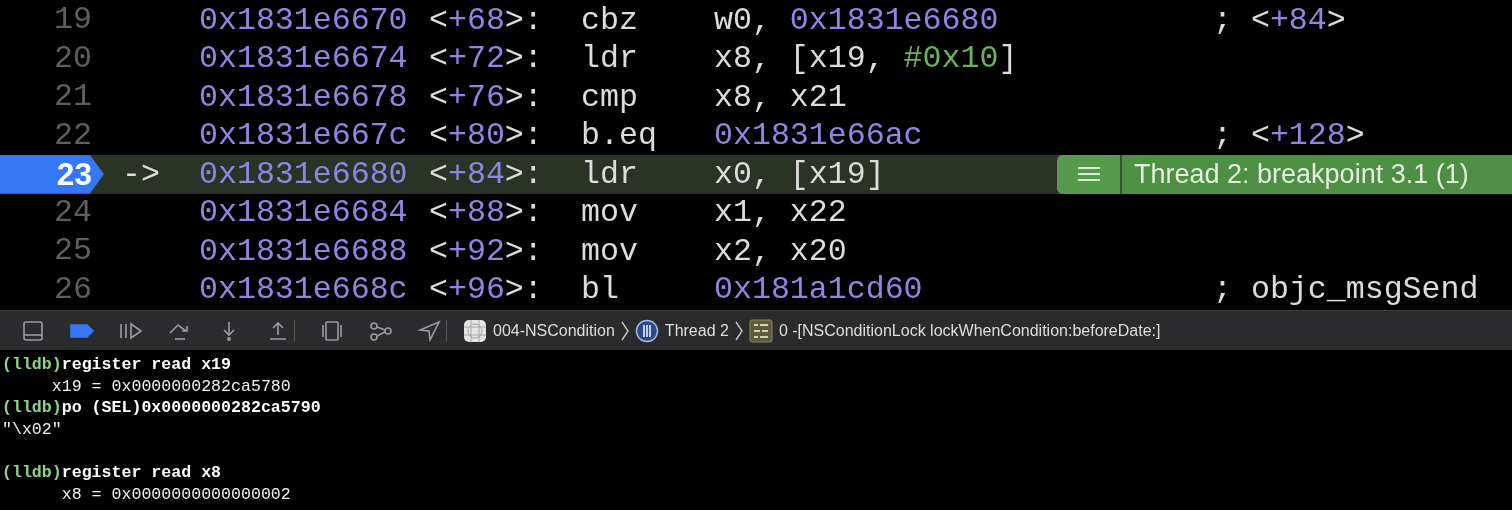 The height and width of the screenshot is (510, 1512). What do you see at coordinates (486, 20) in the screenshot?
I see `instruction-offset: <+68>:` at bounding box center [486, 20].